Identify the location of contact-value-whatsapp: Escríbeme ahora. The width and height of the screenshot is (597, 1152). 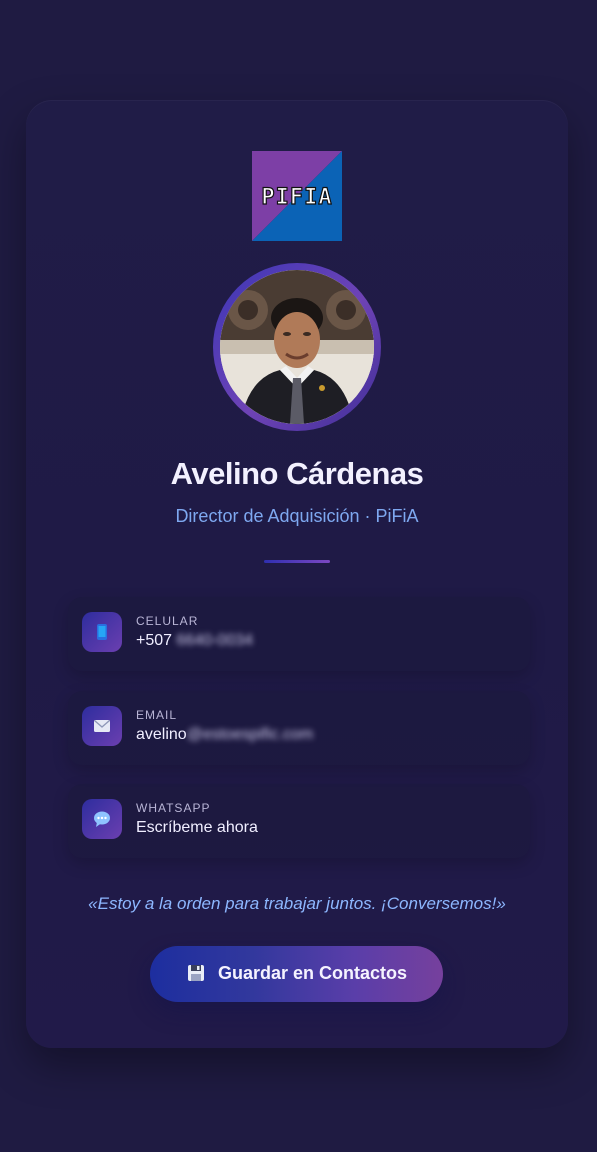
(197, 827).